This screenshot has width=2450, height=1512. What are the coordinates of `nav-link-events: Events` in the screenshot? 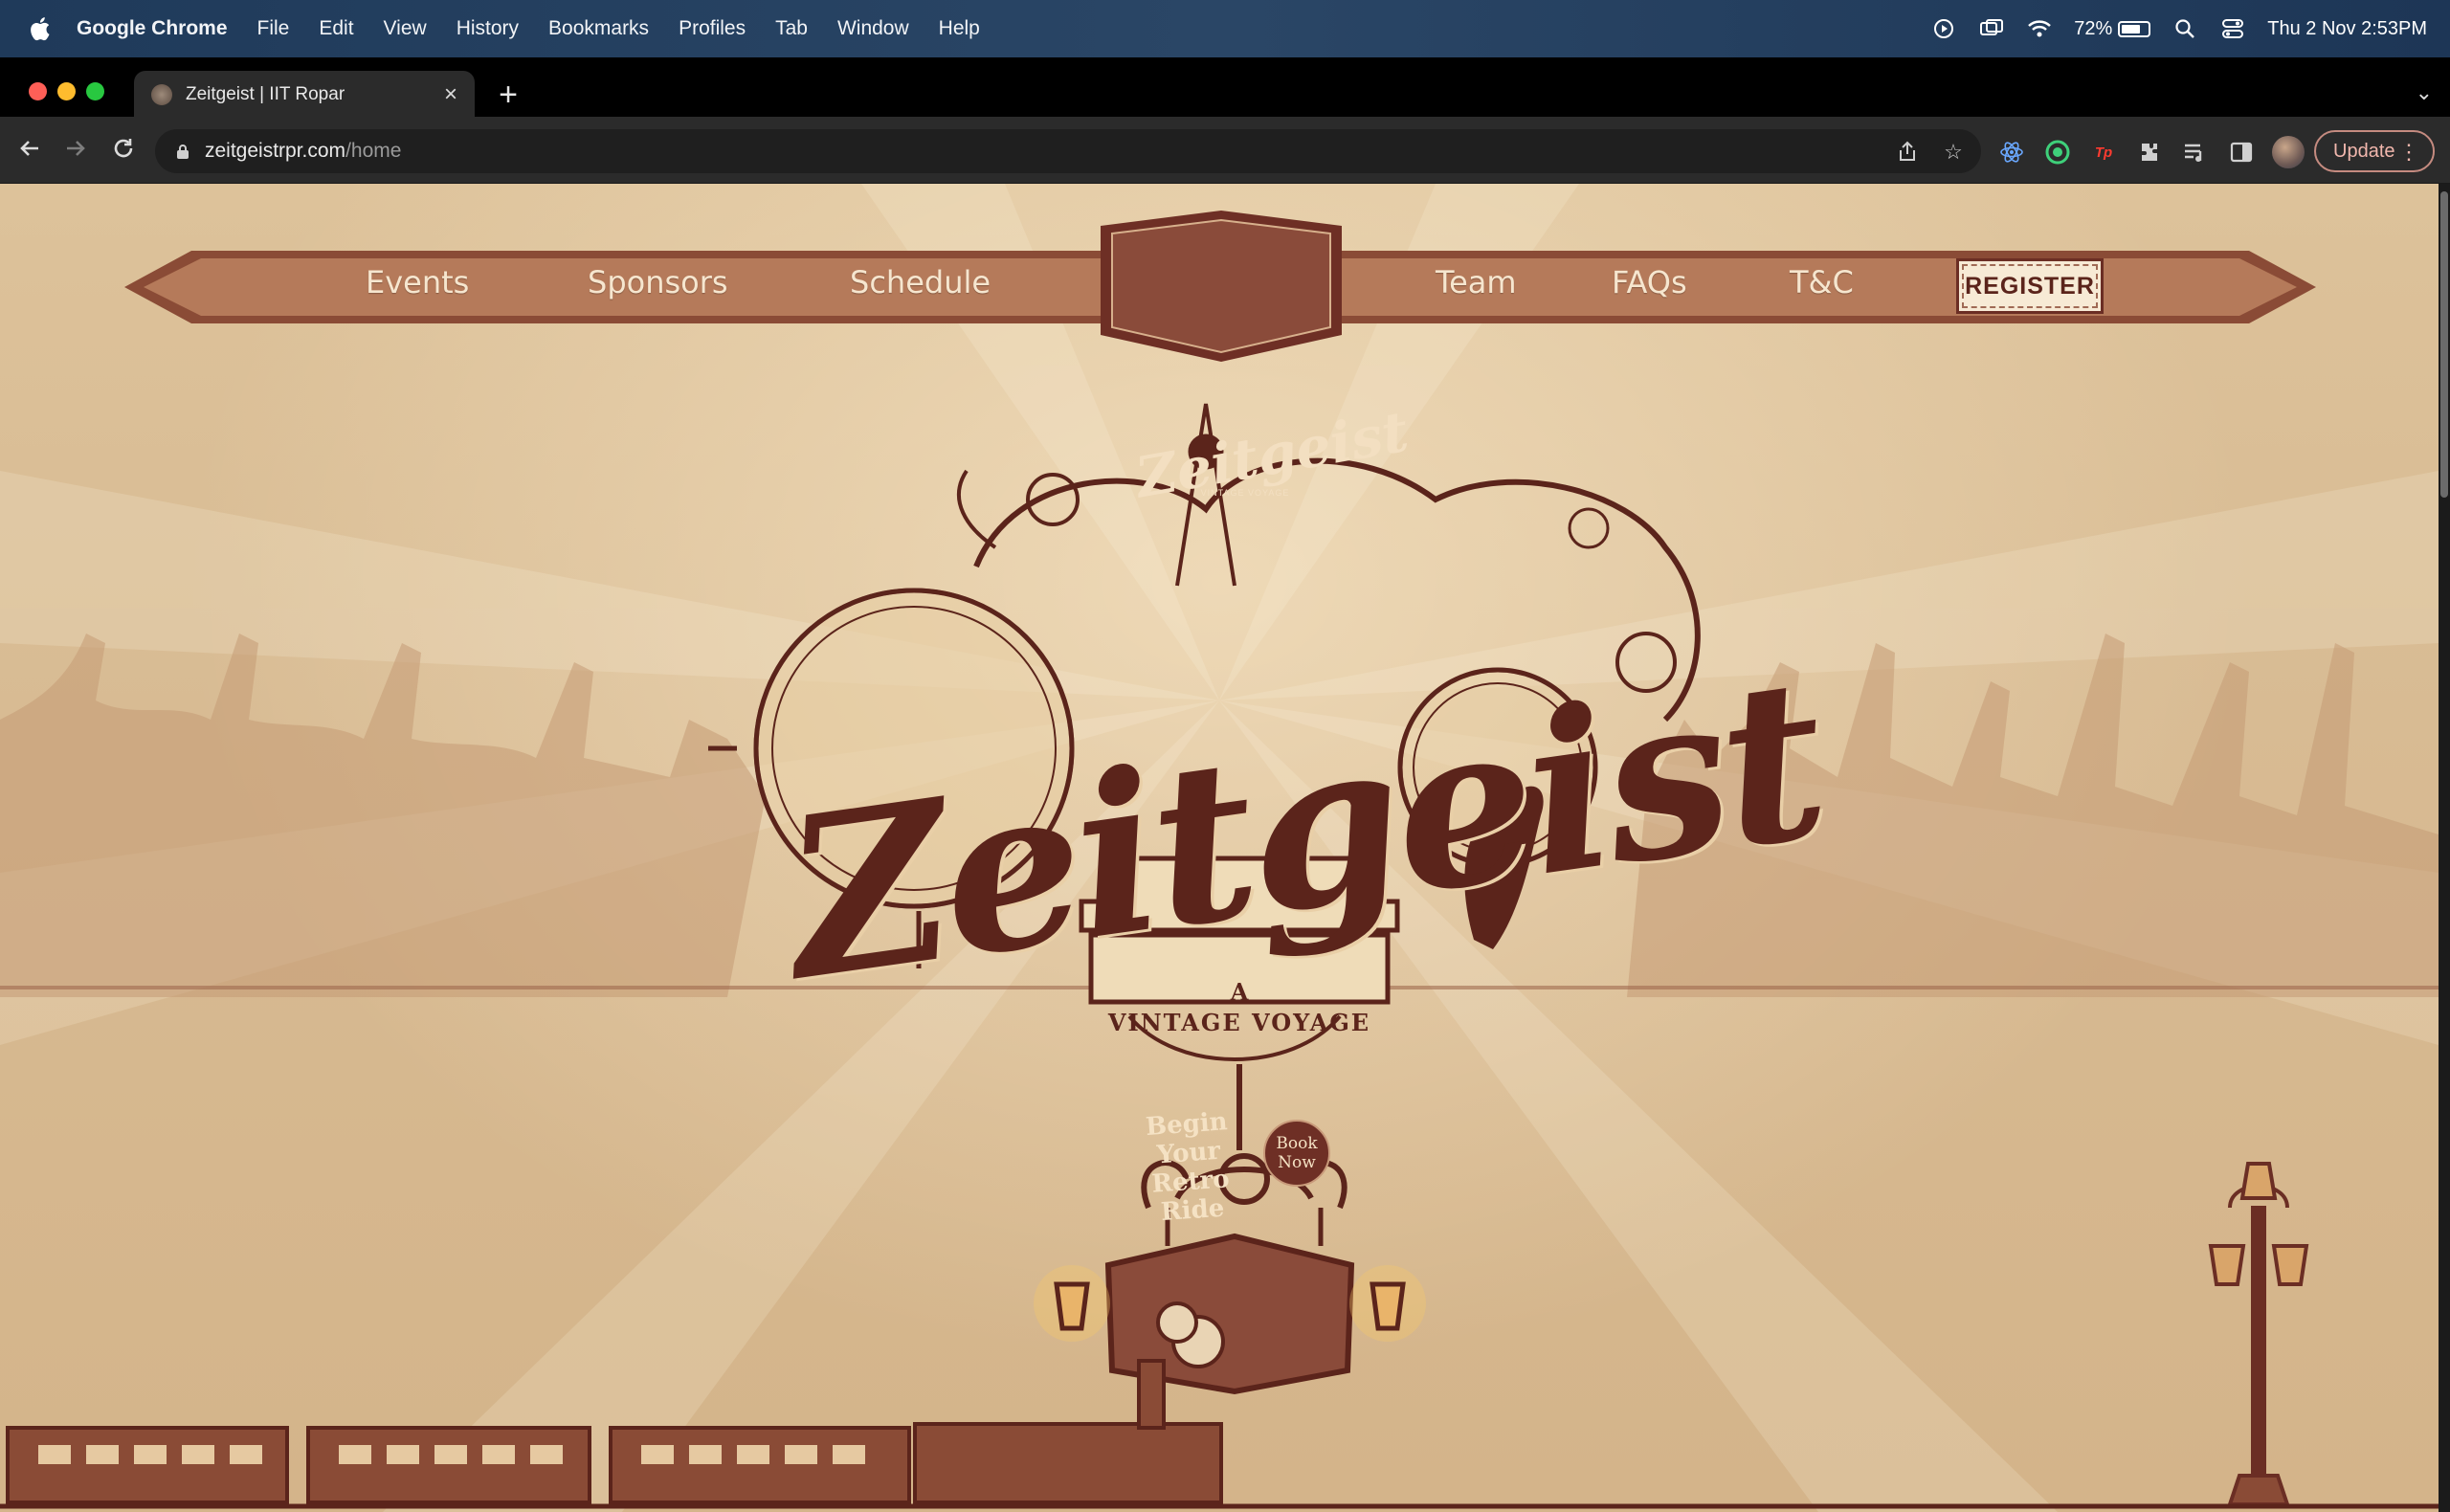 It's located at (418, 282).